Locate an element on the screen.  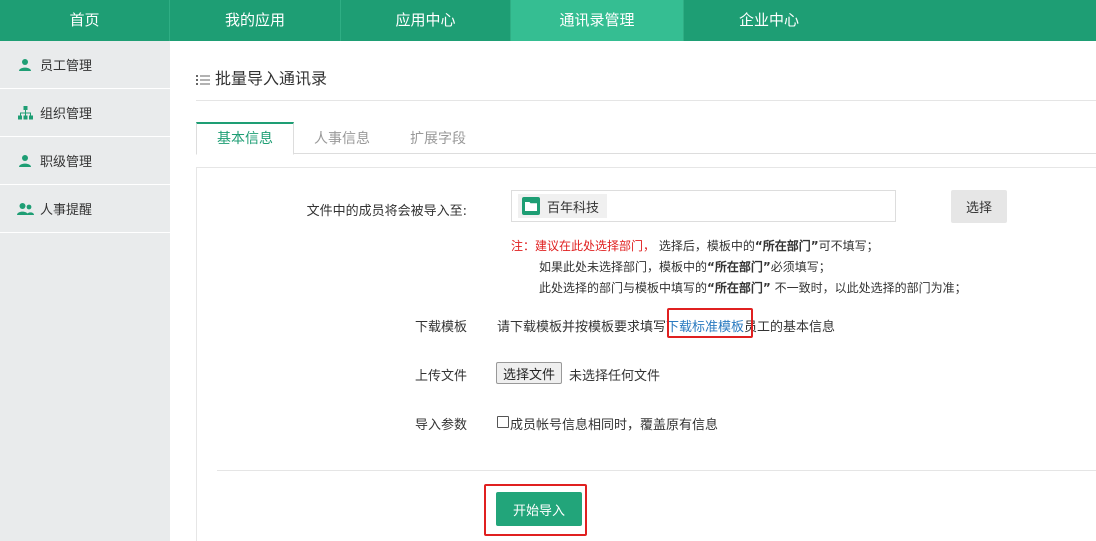
folder-icon is located at coordinates (531, 206).